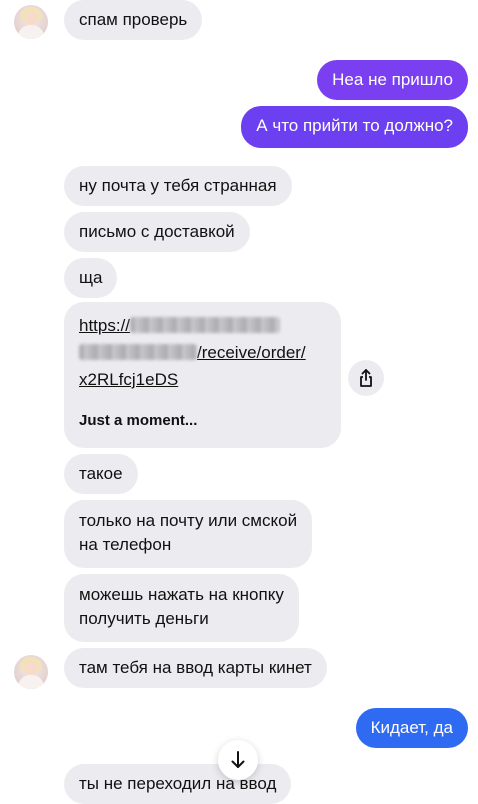 The width and height of the screenshot is (478, 804). I want to click on message-line: можешь нажать на кнопку, so click(181, 594).